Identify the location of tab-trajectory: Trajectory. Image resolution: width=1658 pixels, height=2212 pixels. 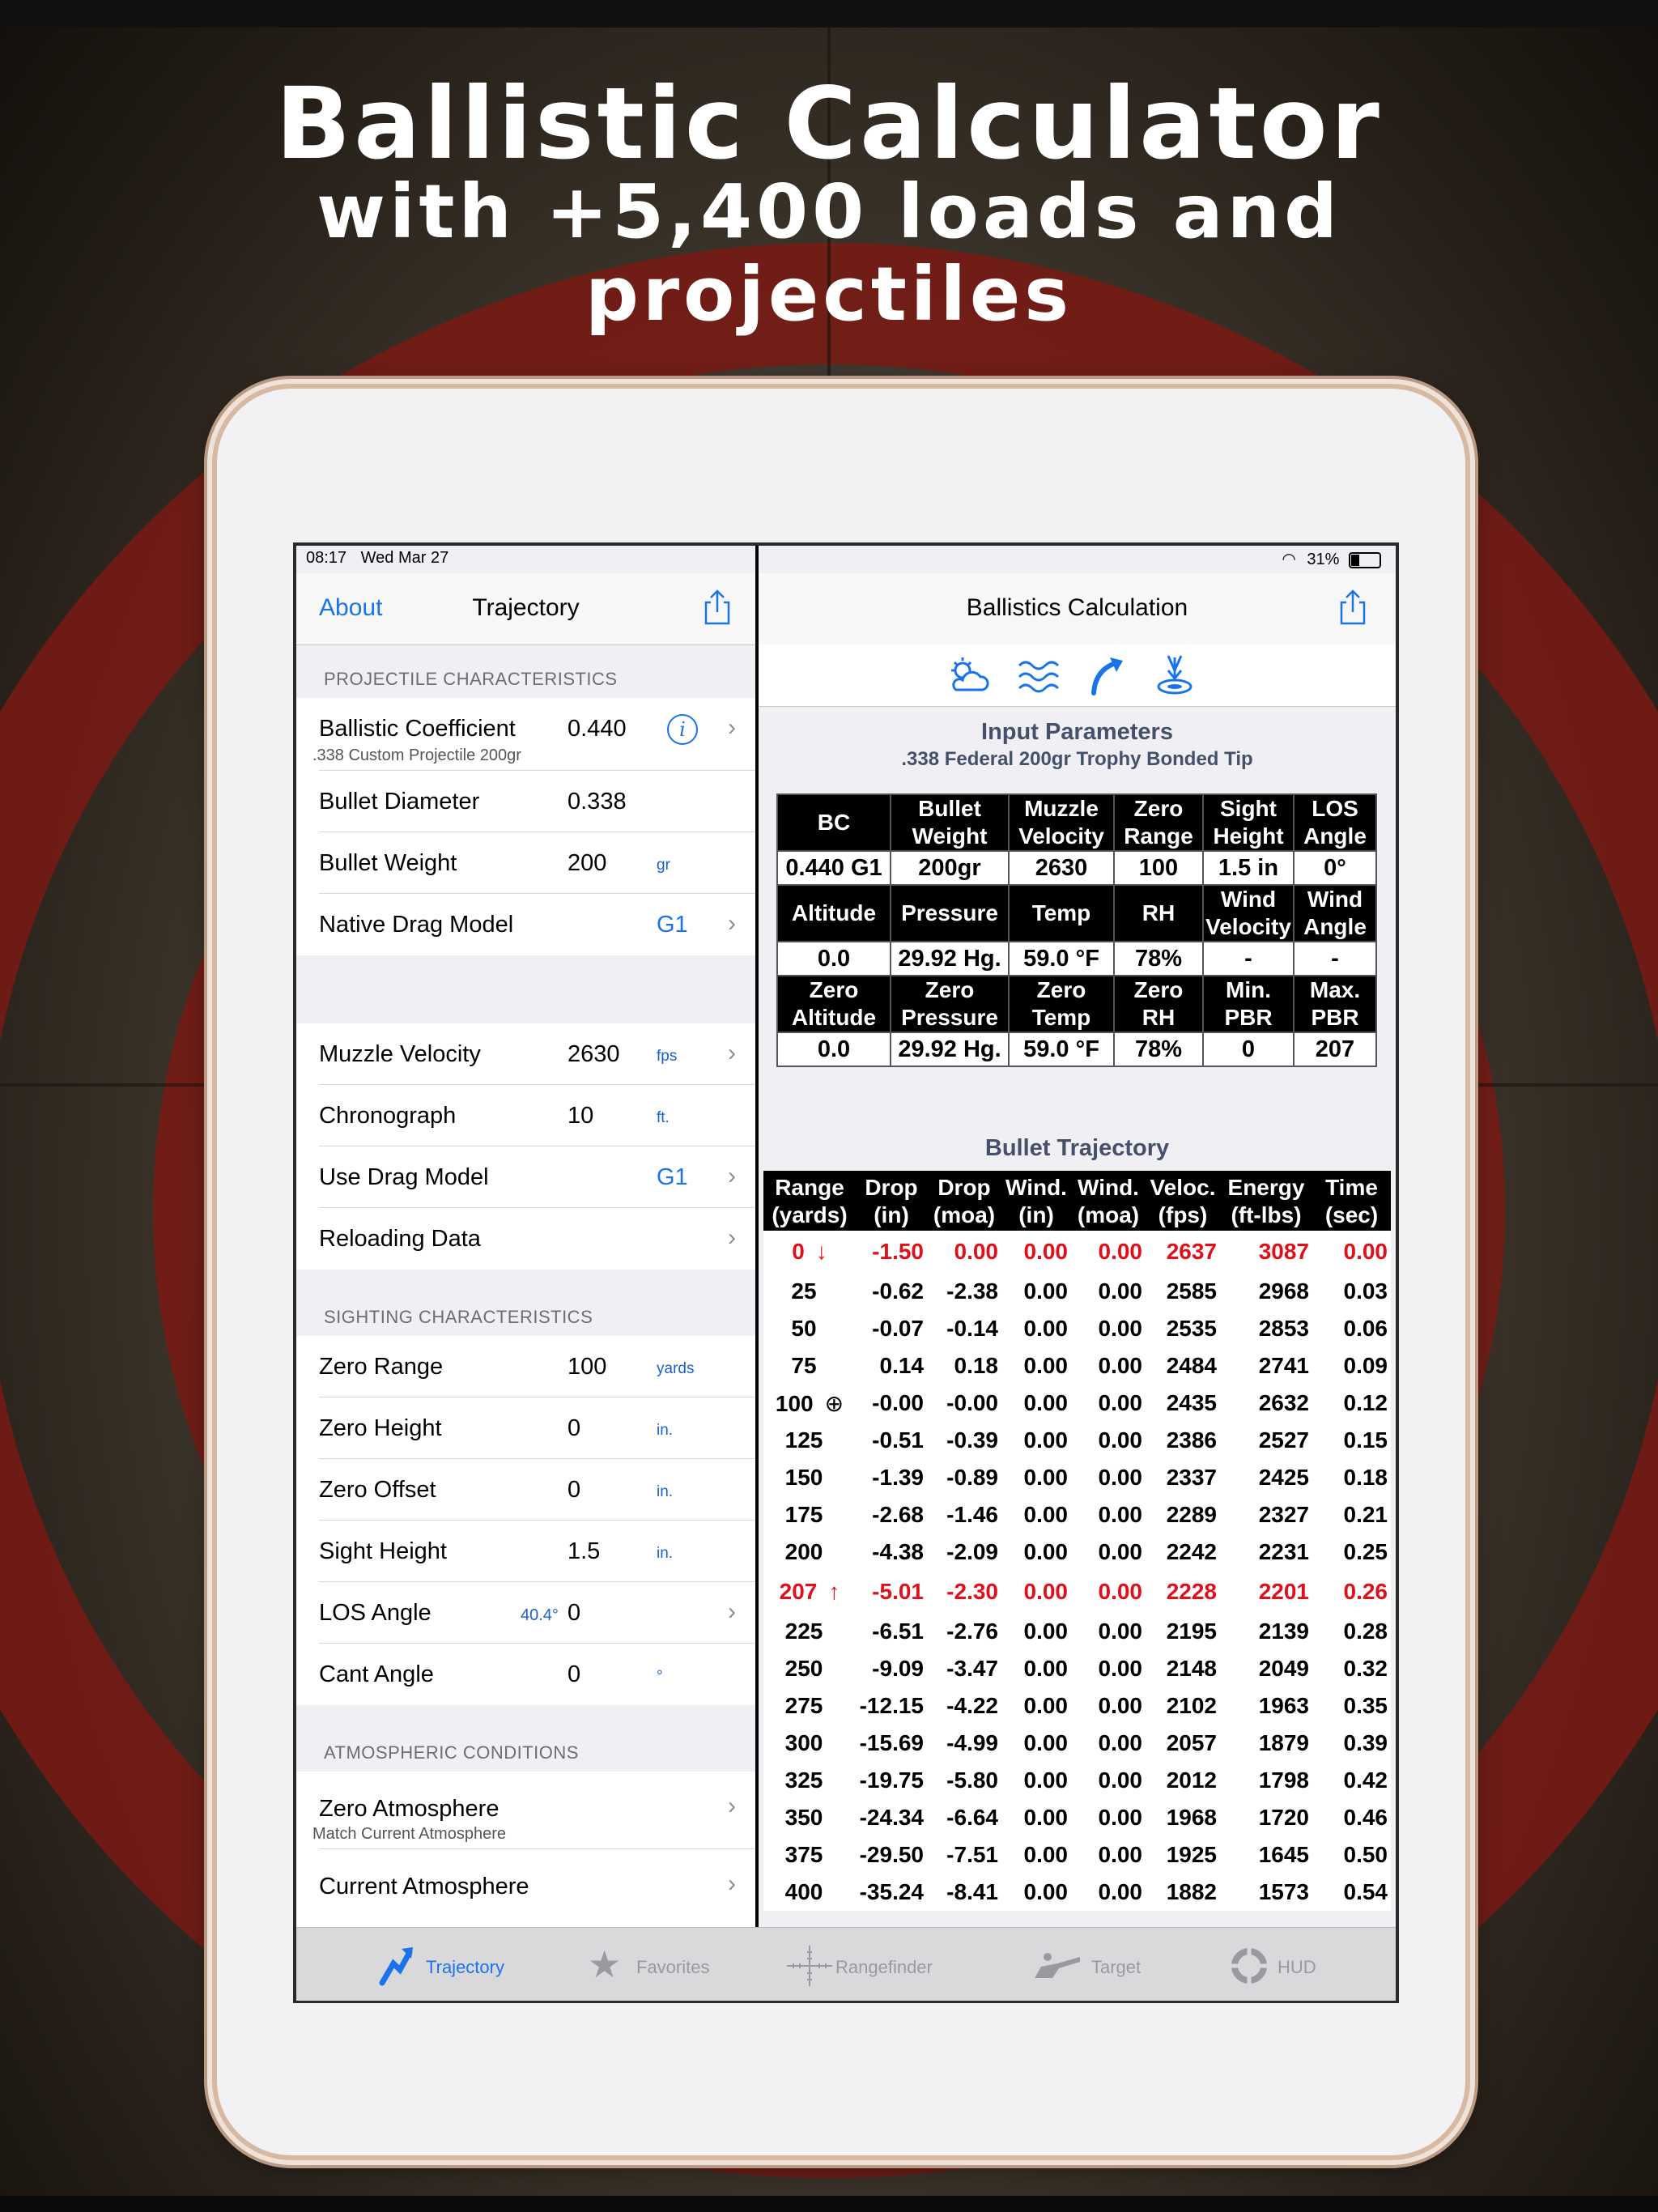
(440, 1966).